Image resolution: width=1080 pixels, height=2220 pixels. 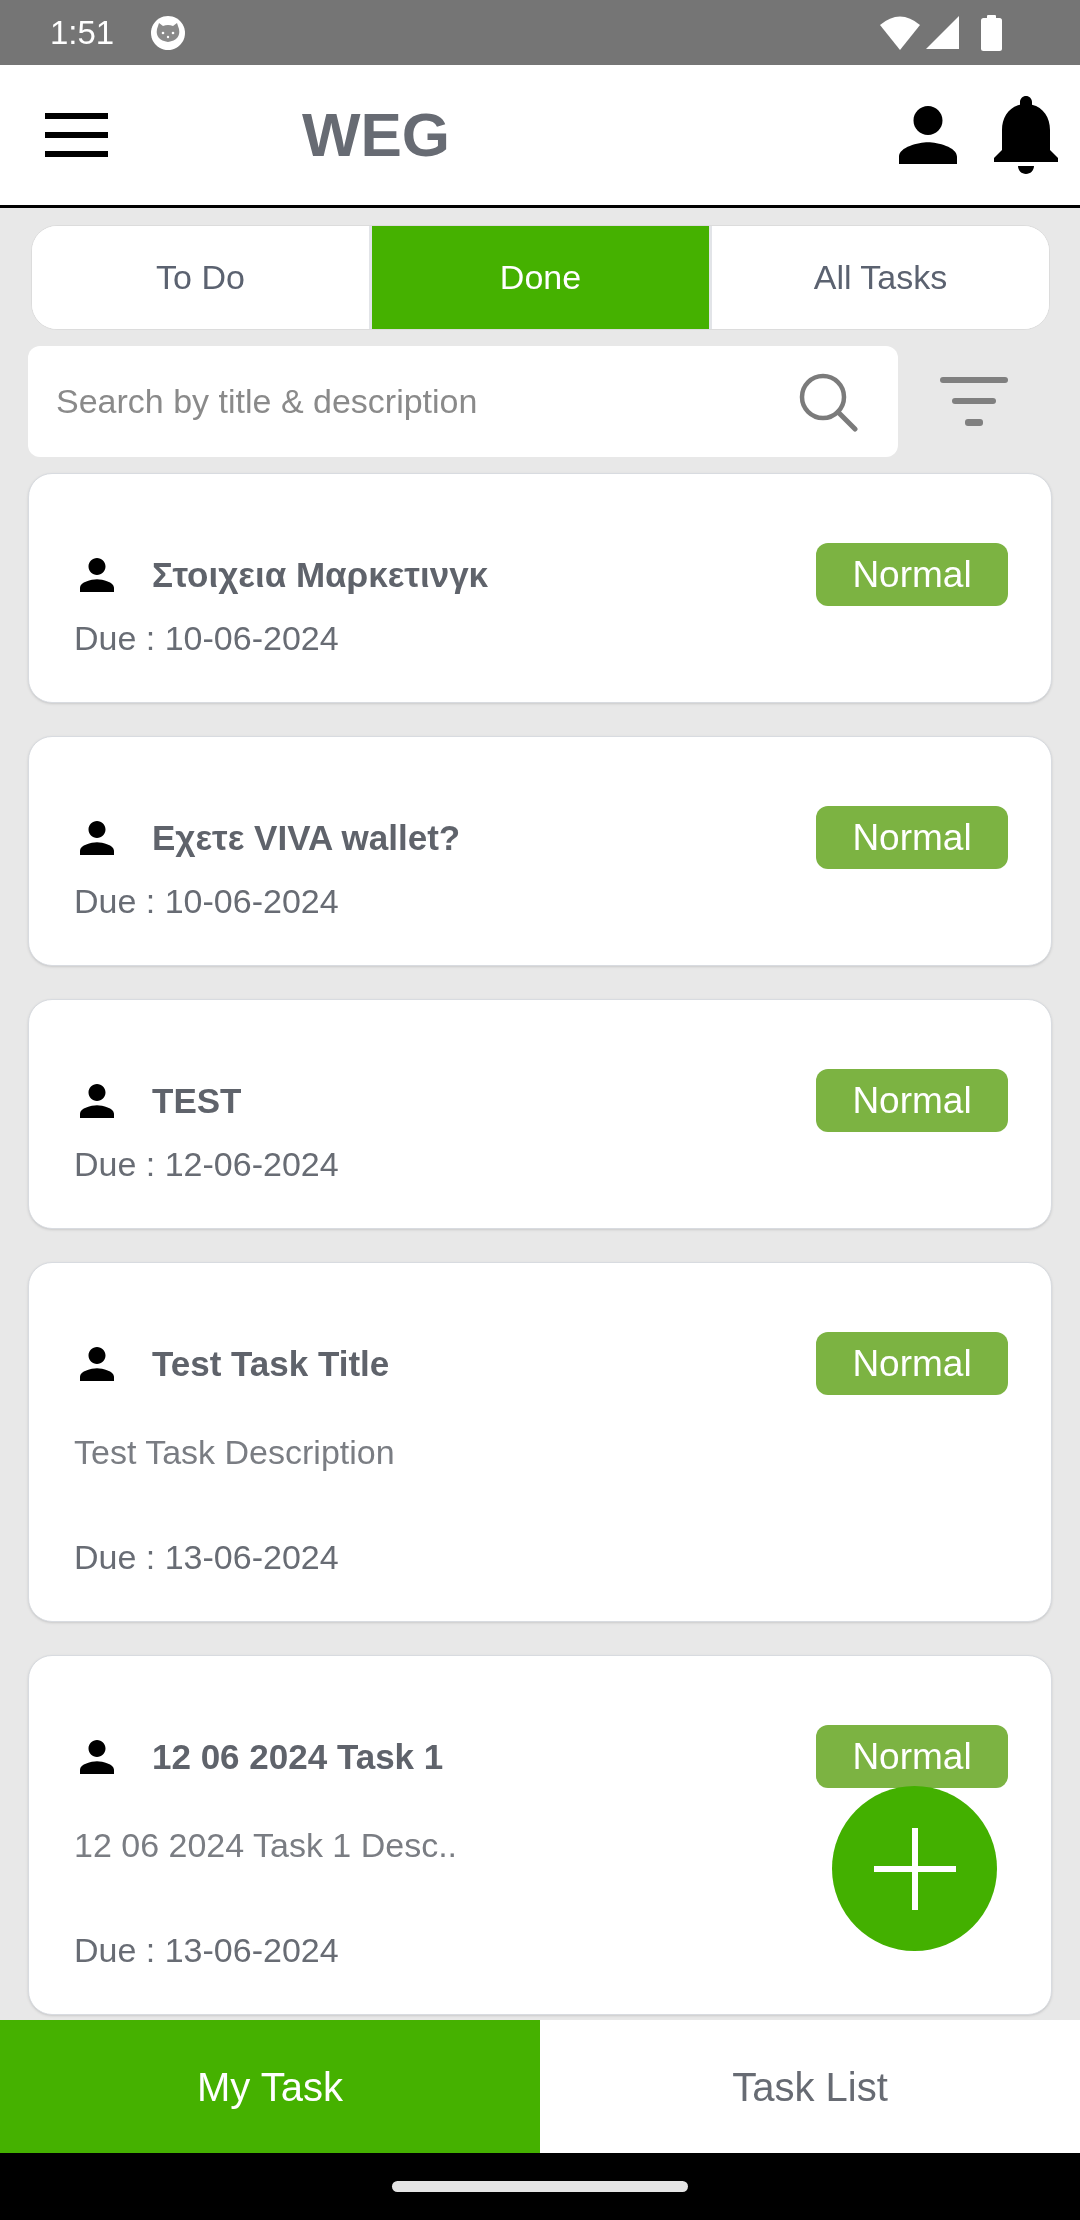 What do you see at coordinates (900, 32) in the screenshot?
I see `wifi-icon` at bounding box center [900, 32].